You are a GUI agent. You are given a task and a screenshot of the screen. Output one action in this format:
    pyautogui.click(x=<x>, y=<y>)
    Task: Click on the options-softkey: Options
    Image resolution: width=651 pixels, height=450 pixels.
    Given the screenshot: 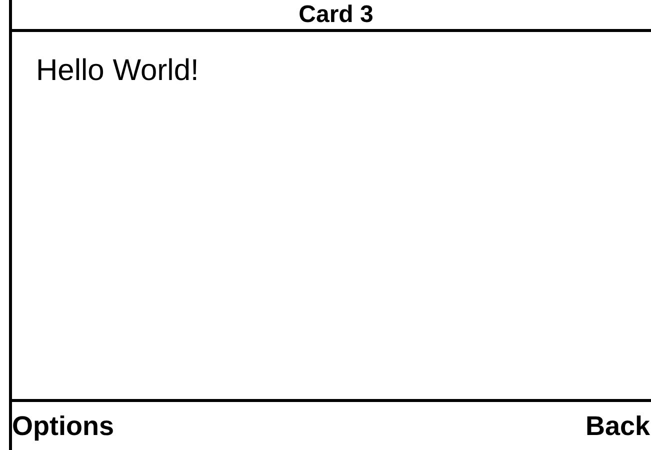 What is the action you would take?
    pyautogui.click(x=63, y=426)
    